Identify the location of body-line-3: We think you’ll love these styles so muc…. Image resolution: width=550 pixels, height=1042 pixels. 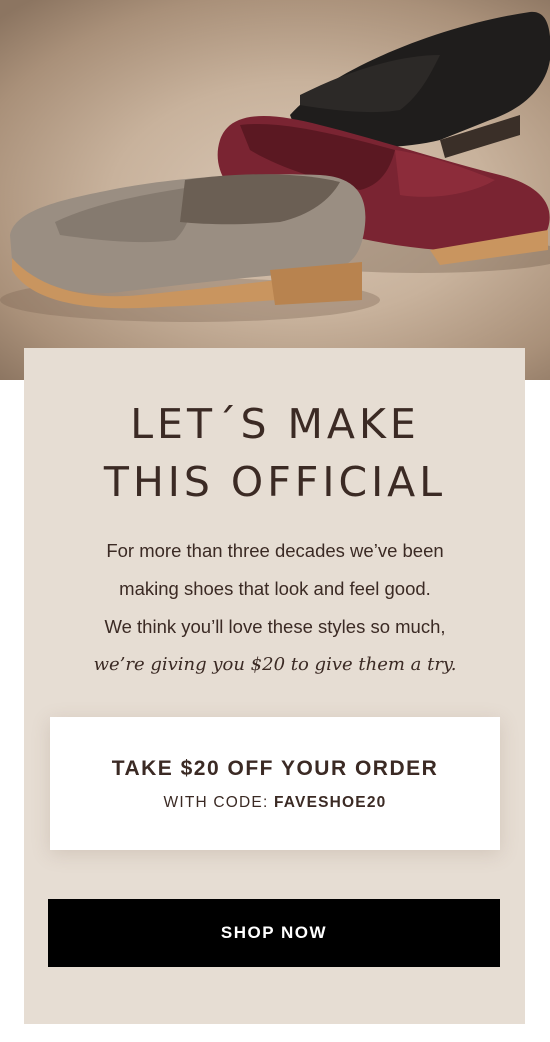
(275, 626).